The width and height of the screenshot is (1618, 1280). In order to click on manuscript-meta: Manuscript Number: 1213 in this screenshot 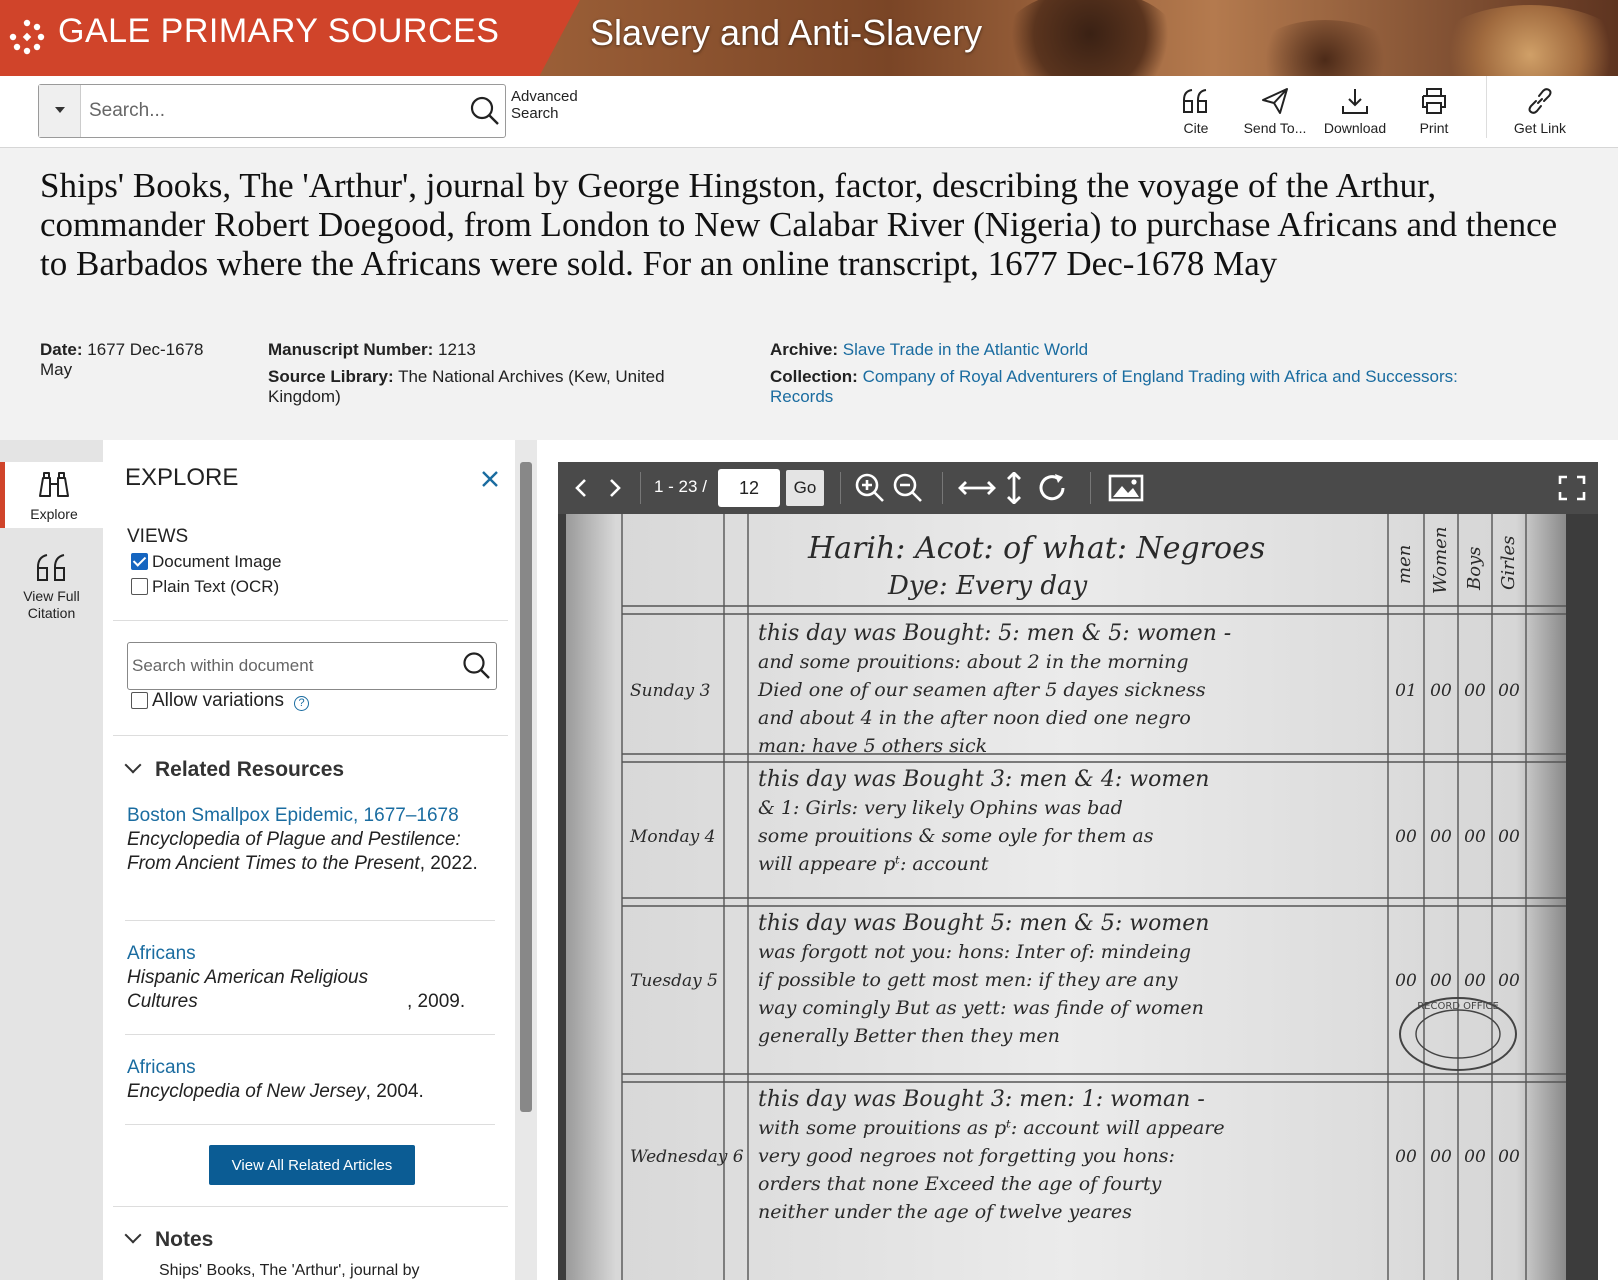, I will do `click(488, 350)`.